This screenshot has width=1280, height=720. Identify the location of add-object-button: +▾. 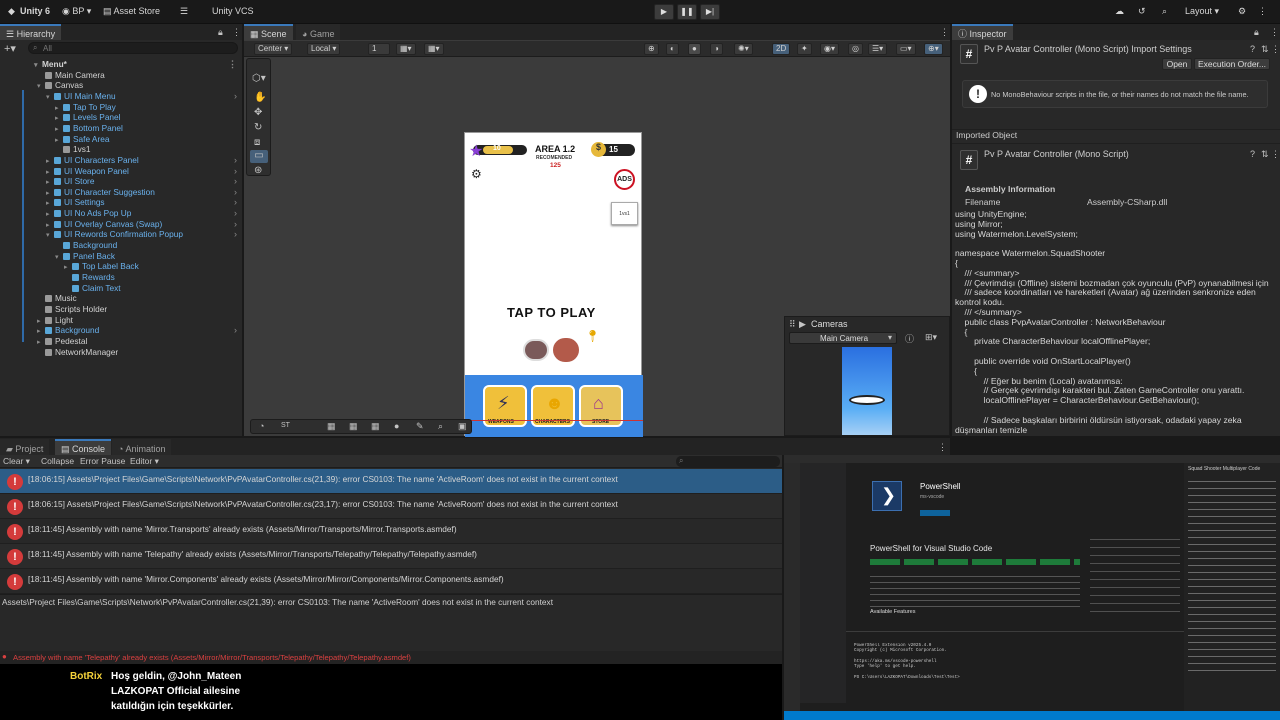
(10, 48).